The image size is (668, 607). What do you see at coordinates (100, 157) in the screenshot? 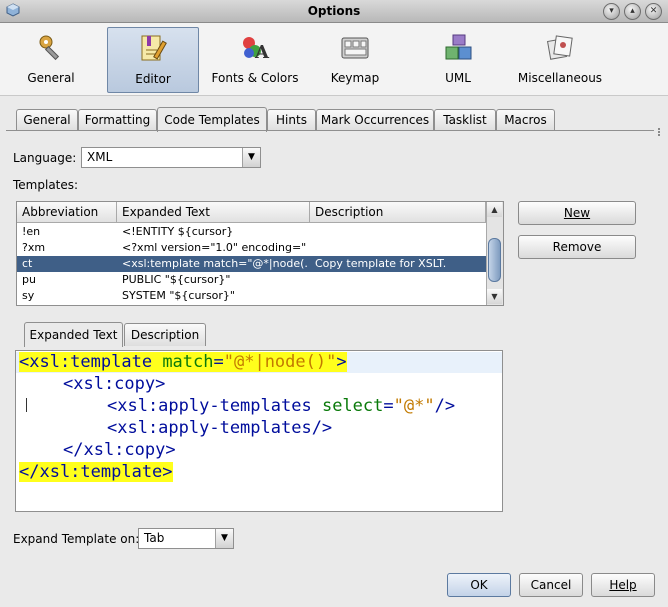
I see `language-value: XML` at bounding box center [100, 157].